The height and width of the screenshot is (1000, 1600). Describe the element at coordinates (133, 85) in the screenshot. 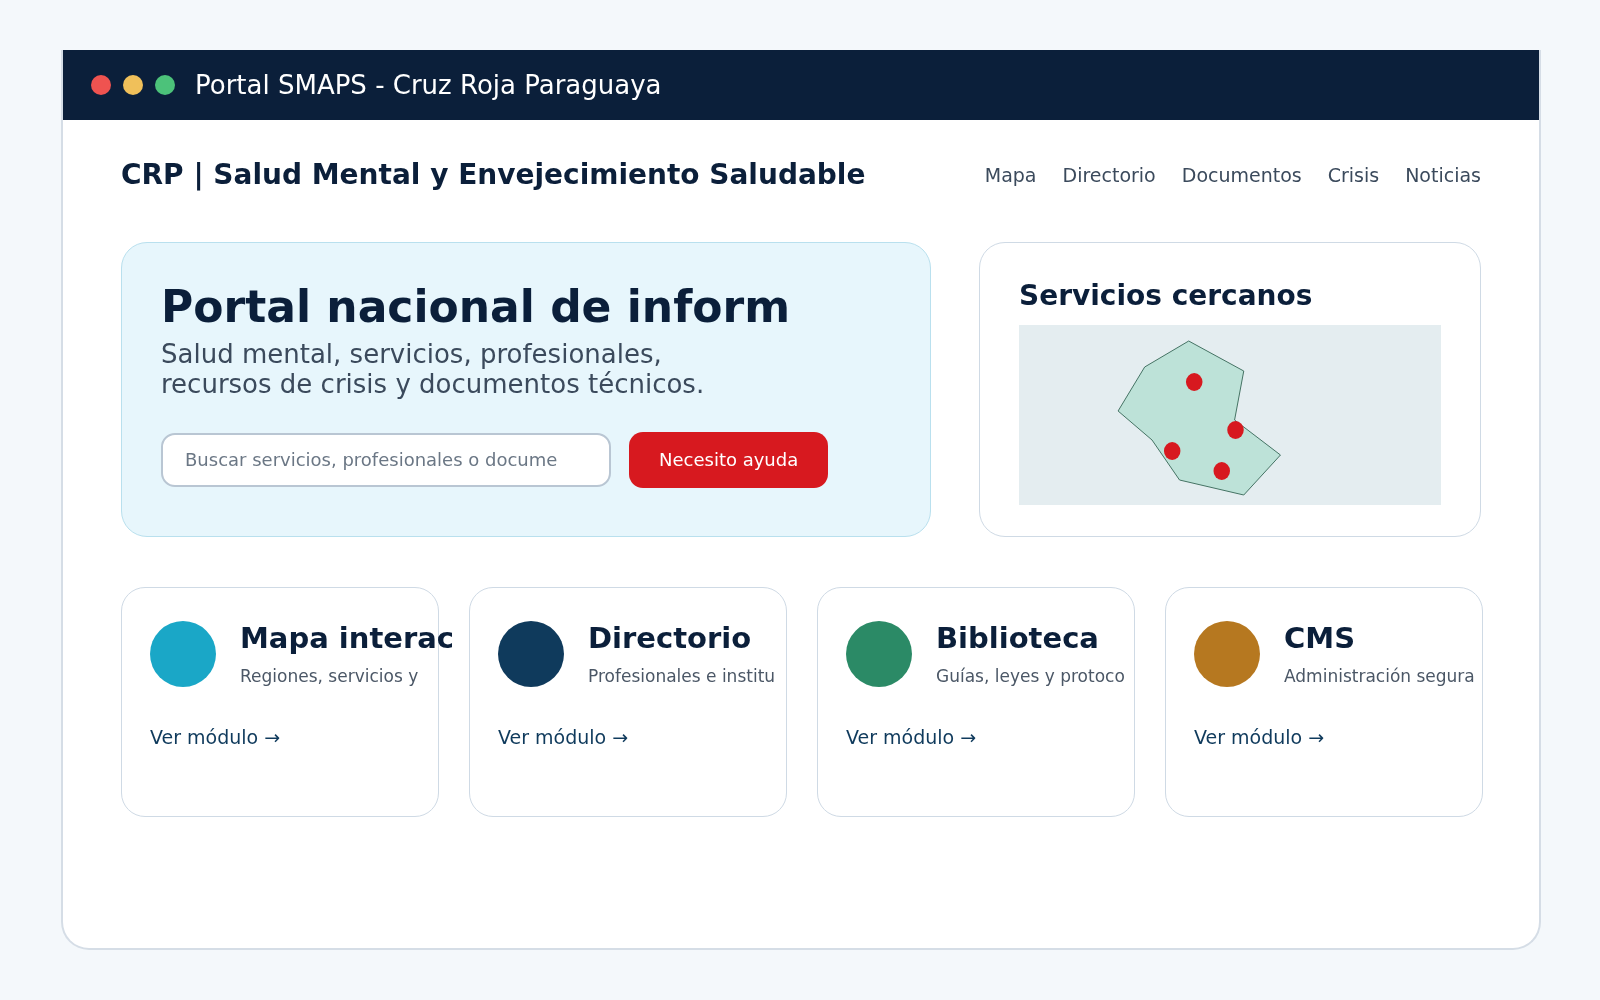

I see `minimize-icon` at that location.